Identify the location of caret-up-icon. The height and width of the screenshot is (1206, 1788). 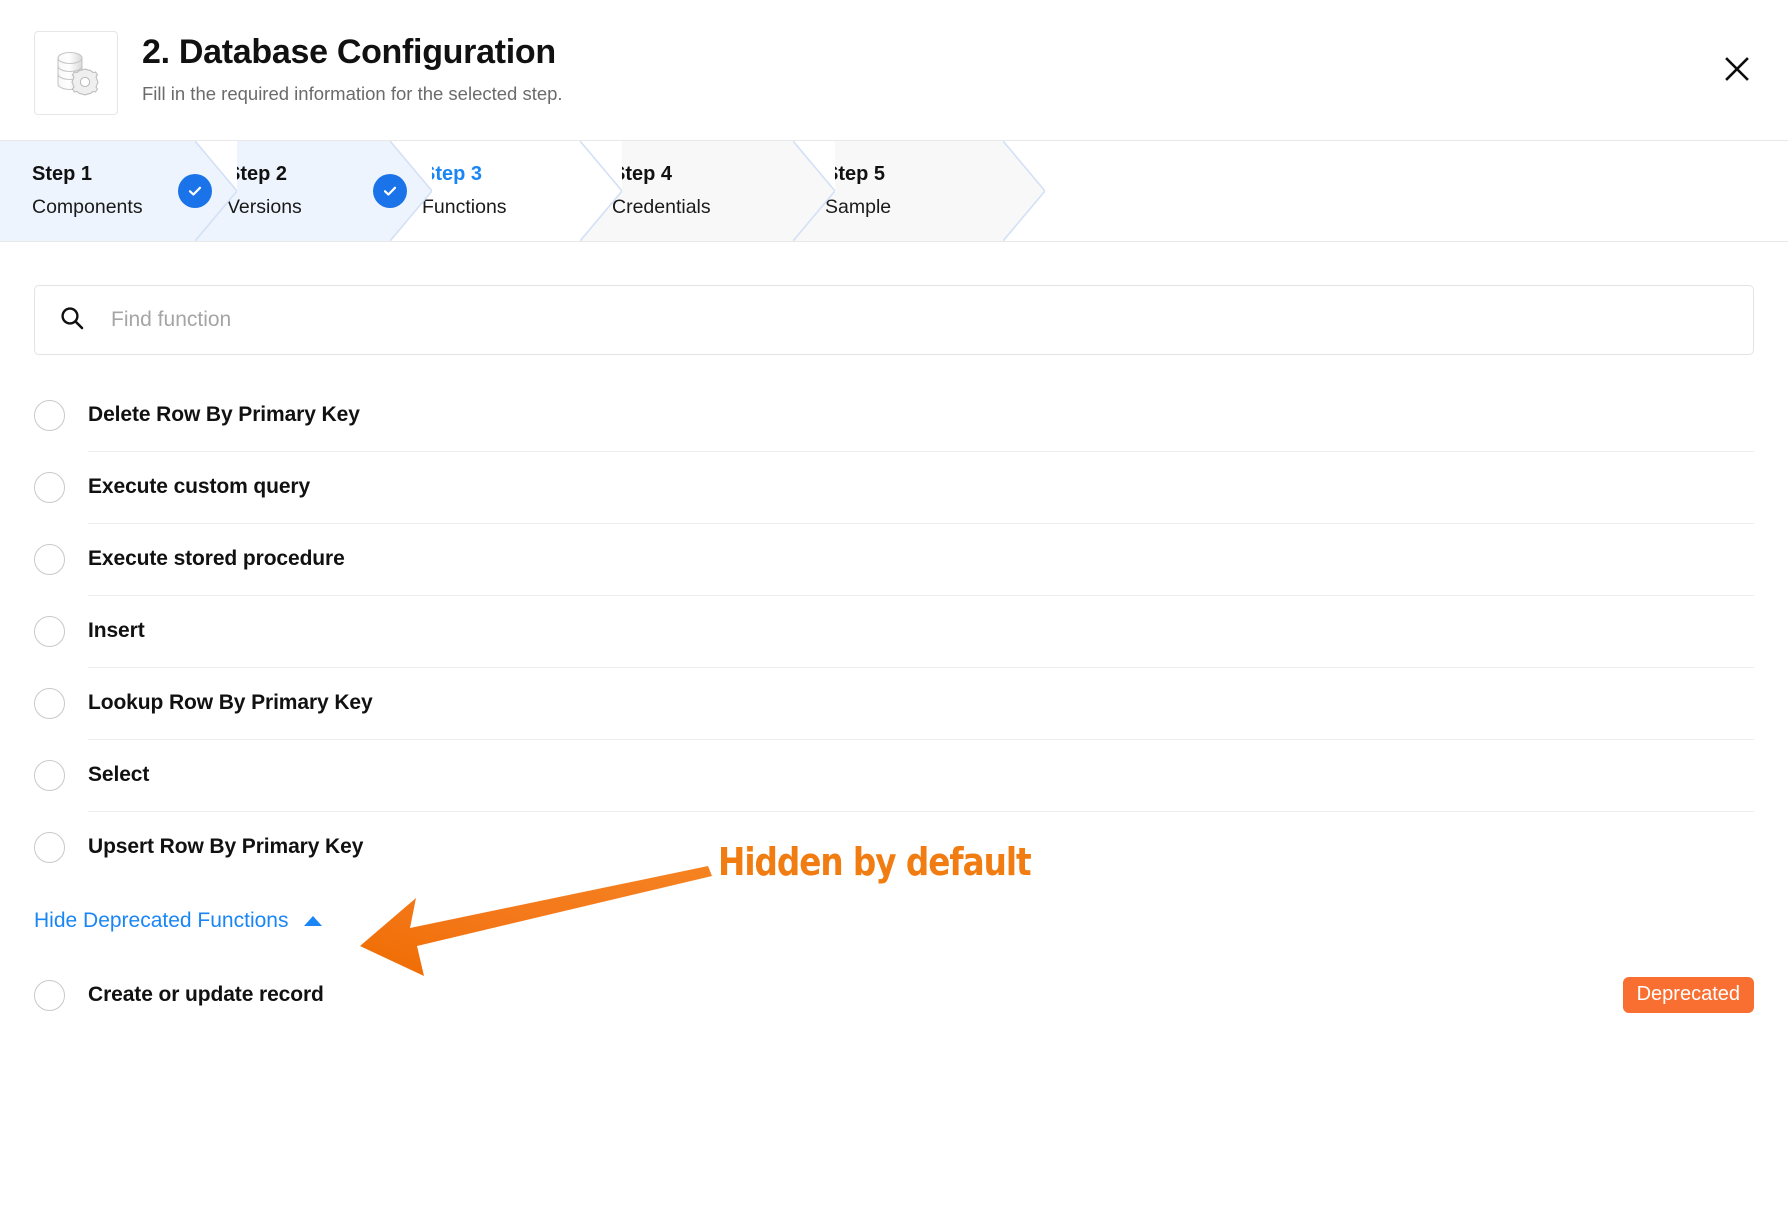
(313, 921).